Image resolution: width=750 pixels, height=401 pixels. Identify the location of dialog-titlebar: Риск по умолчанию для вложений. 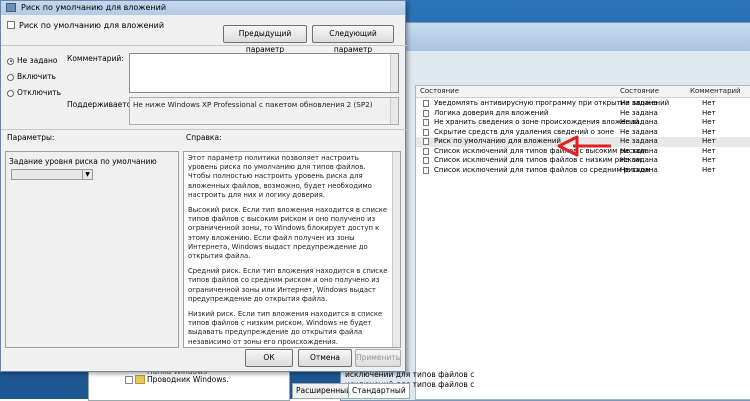
(203, 8).